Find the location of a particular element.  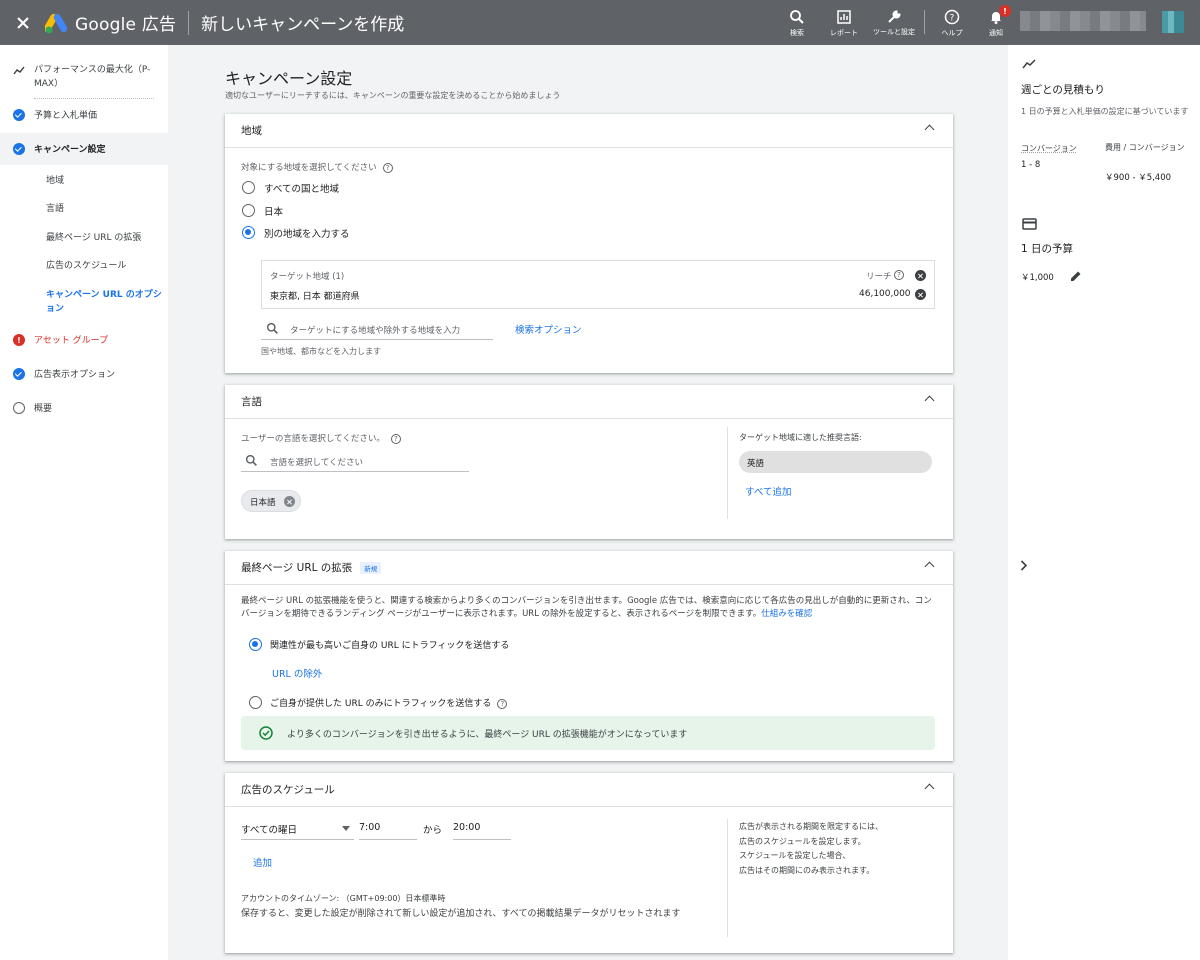

radio-japan is located at coordinates (248, 210).